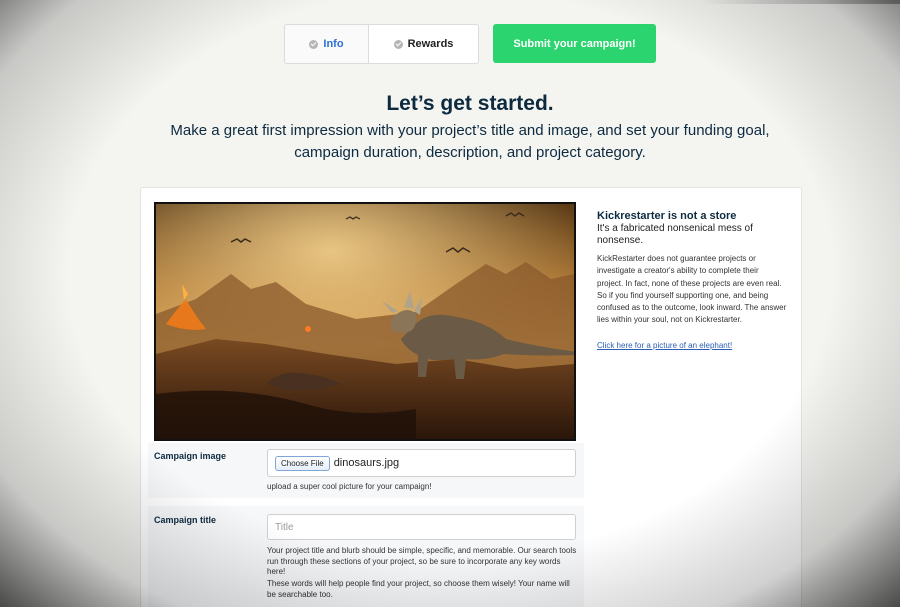 The width and height of the screenshot is (900, 607). Describe the element at coordinates (664, 345) in the screenshot. I see `elephant-link: Click here for a picture of an elephant!` at that location.